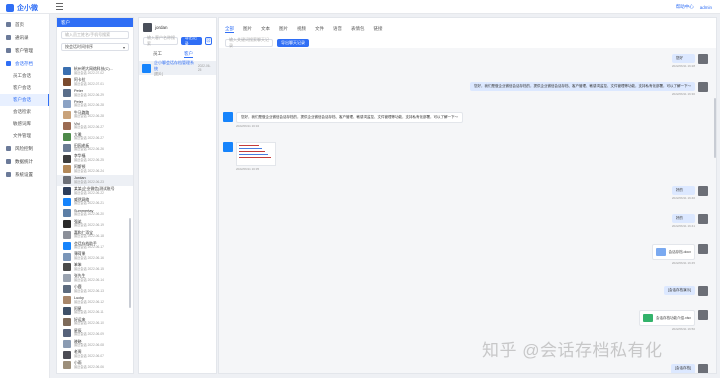  What do you see at coordinates (95, 256) in the screenshot?
I see `staff-list-item: 薄荷果 最近会话 2022-06-16` at bounding box center [95, 256].